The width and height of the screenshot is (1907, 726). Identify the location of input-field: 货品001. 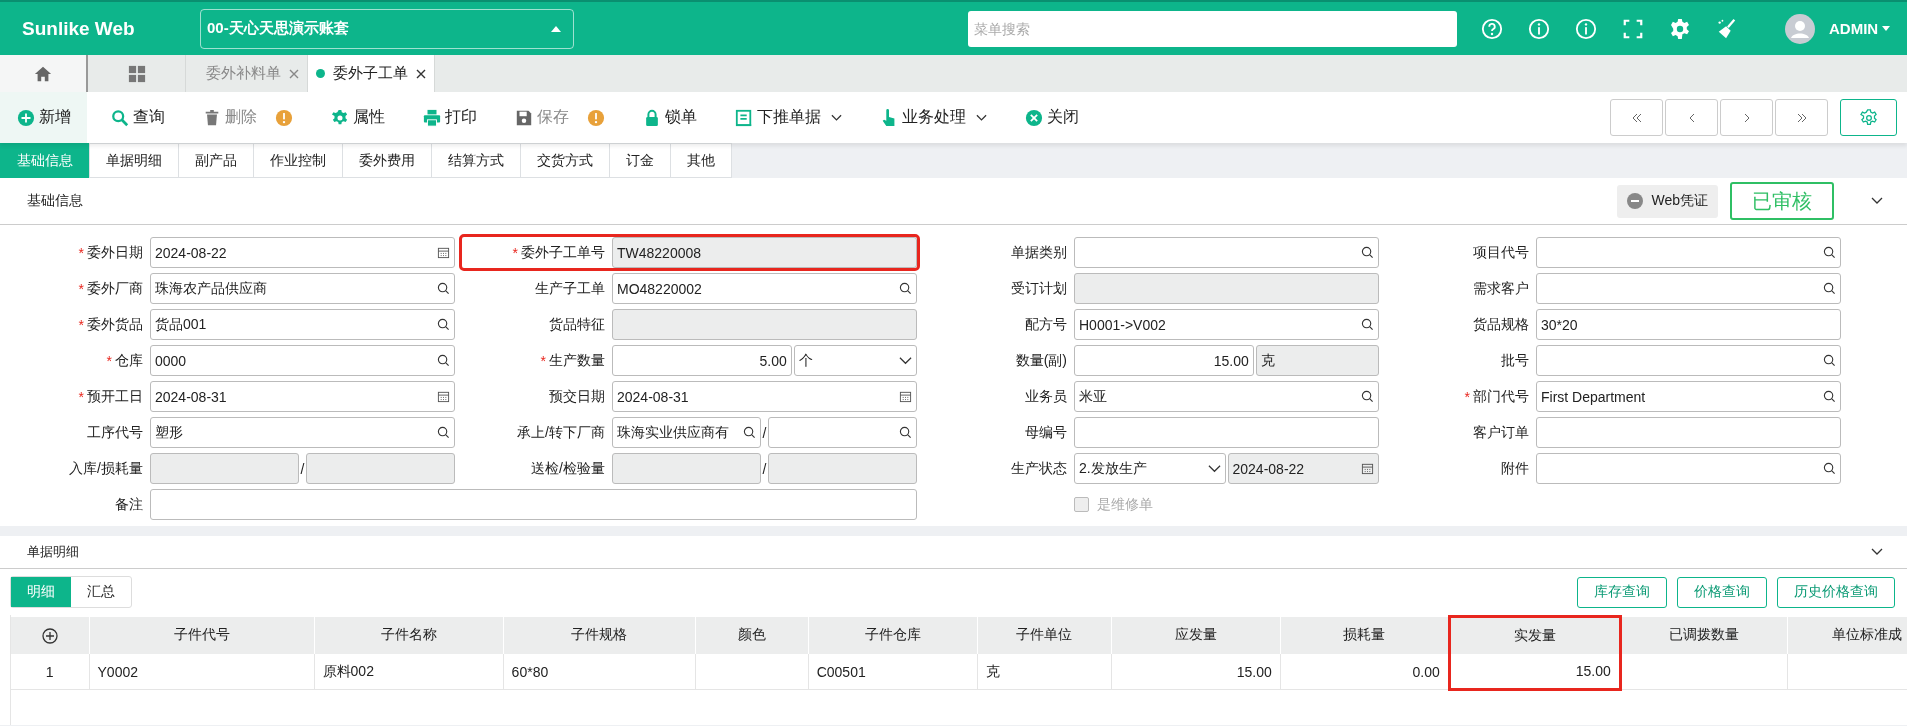
(302, 324).